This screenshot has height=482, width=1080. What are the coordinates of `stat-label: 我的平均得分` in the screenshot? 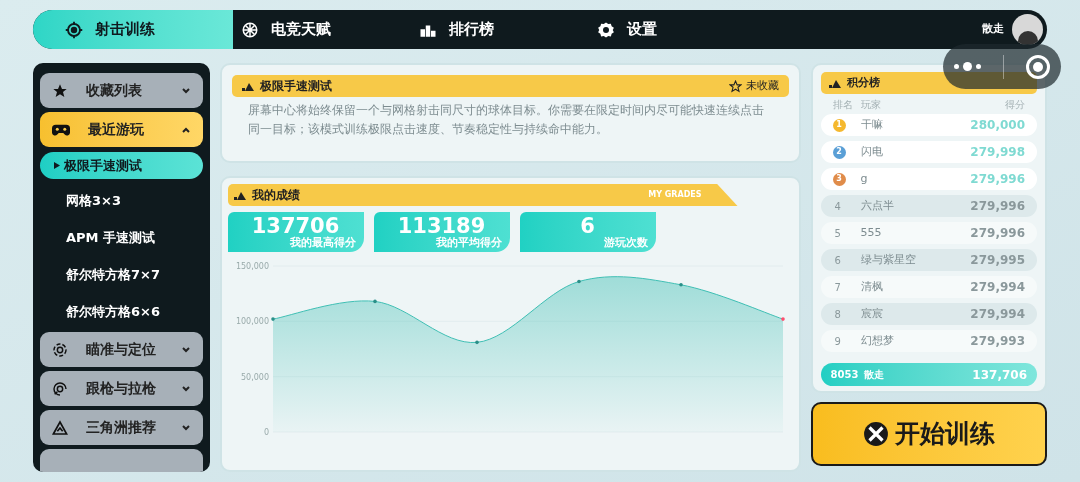 It's located at (468, 242).